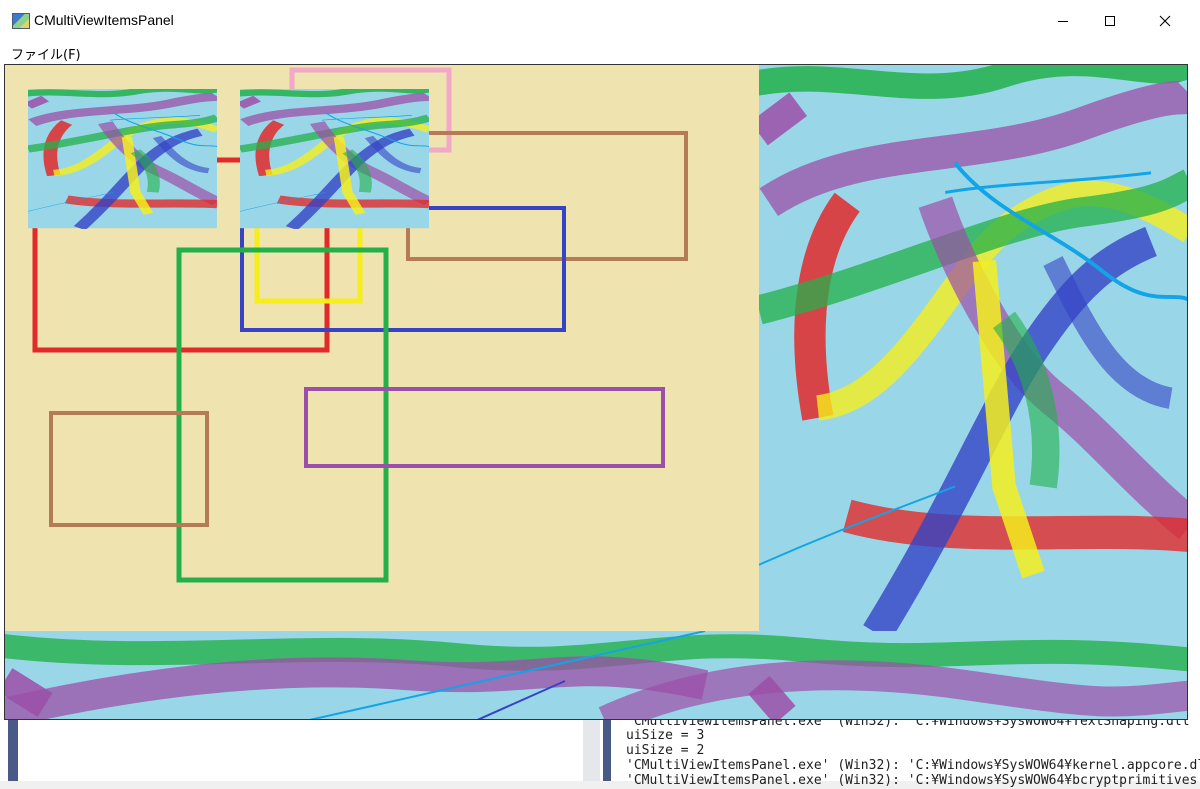 The width and height of the screenshot is (1200, 789). I want to click on close-icon, so click(1165, 21).